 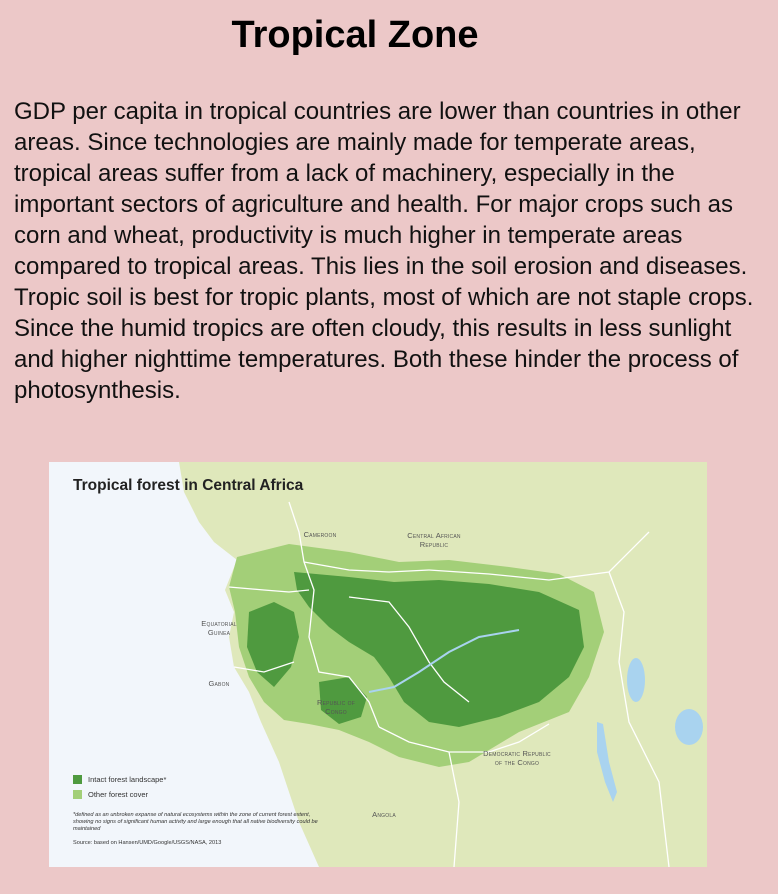 I want to click on legend-item: Intact forest landscape*, so click(x=198, y=779).